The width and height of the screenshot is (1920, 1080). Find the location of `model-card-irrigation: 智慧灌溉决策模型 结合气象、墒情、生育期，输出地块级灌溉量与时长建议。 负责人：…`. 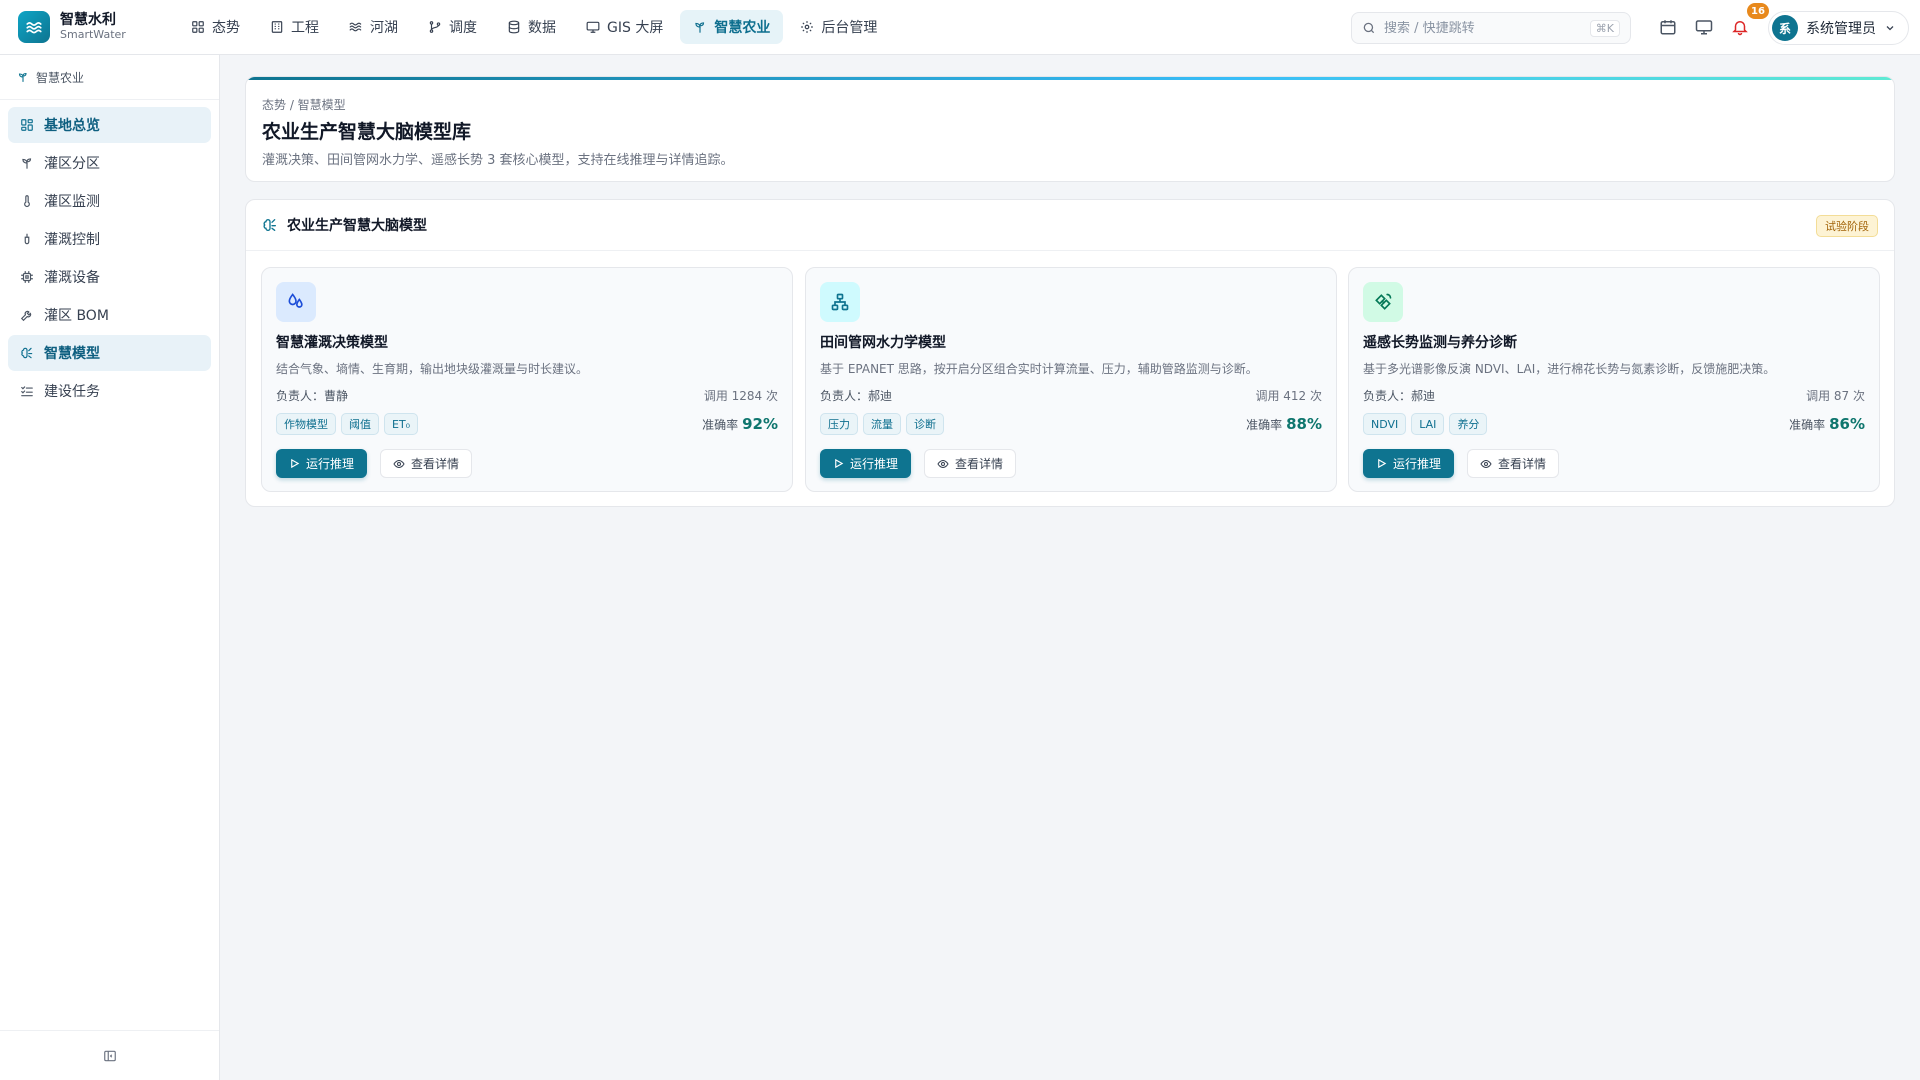

model-card-irrigation: 智慧灌溉决策模型 结合气象、墒情、生育期，输出地块级灌溉量与时长建议。 负责人：… is located at coordinates (527, 379).